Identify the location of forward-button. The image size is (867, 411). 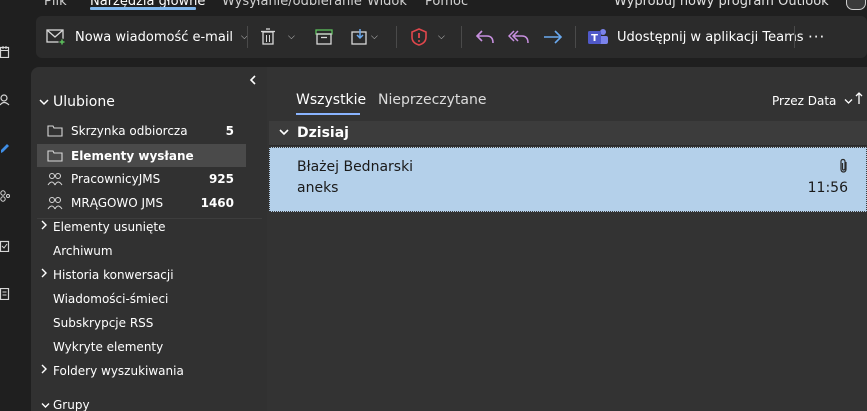
(553, 37).